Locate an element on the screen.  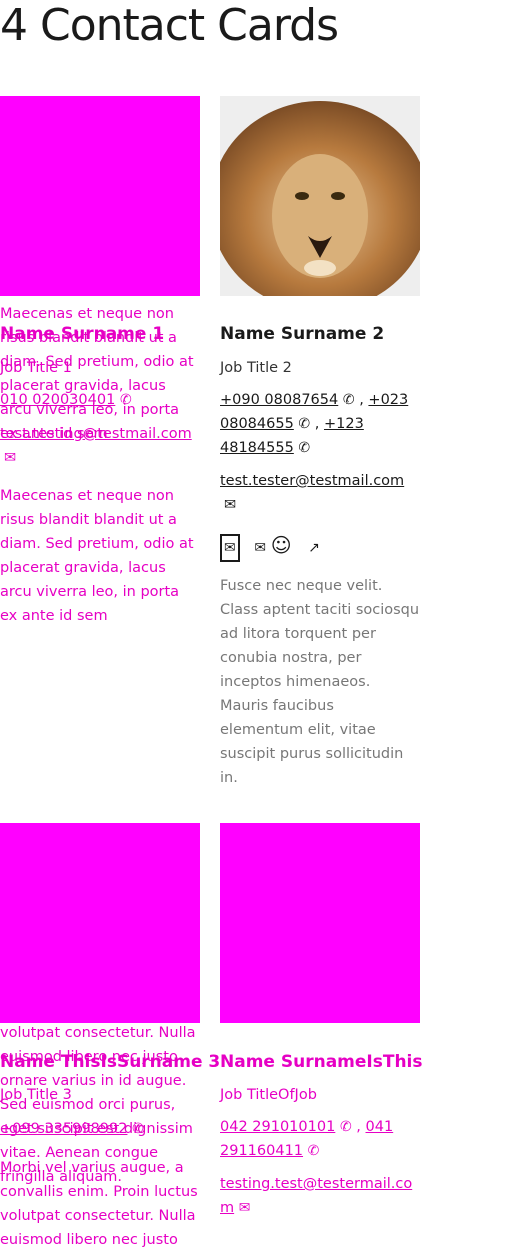
card2-email-link: test.tester@testmail.com is located at coordinates (312, 481).